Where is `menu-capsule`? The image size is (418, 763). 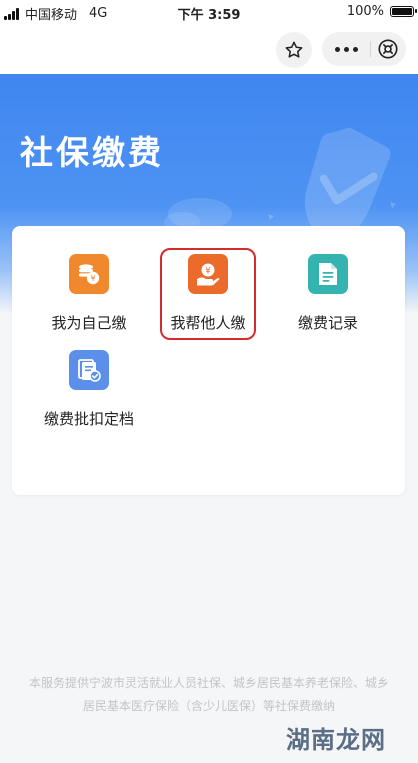
menu-capsule is located at coordinates (364, 49).